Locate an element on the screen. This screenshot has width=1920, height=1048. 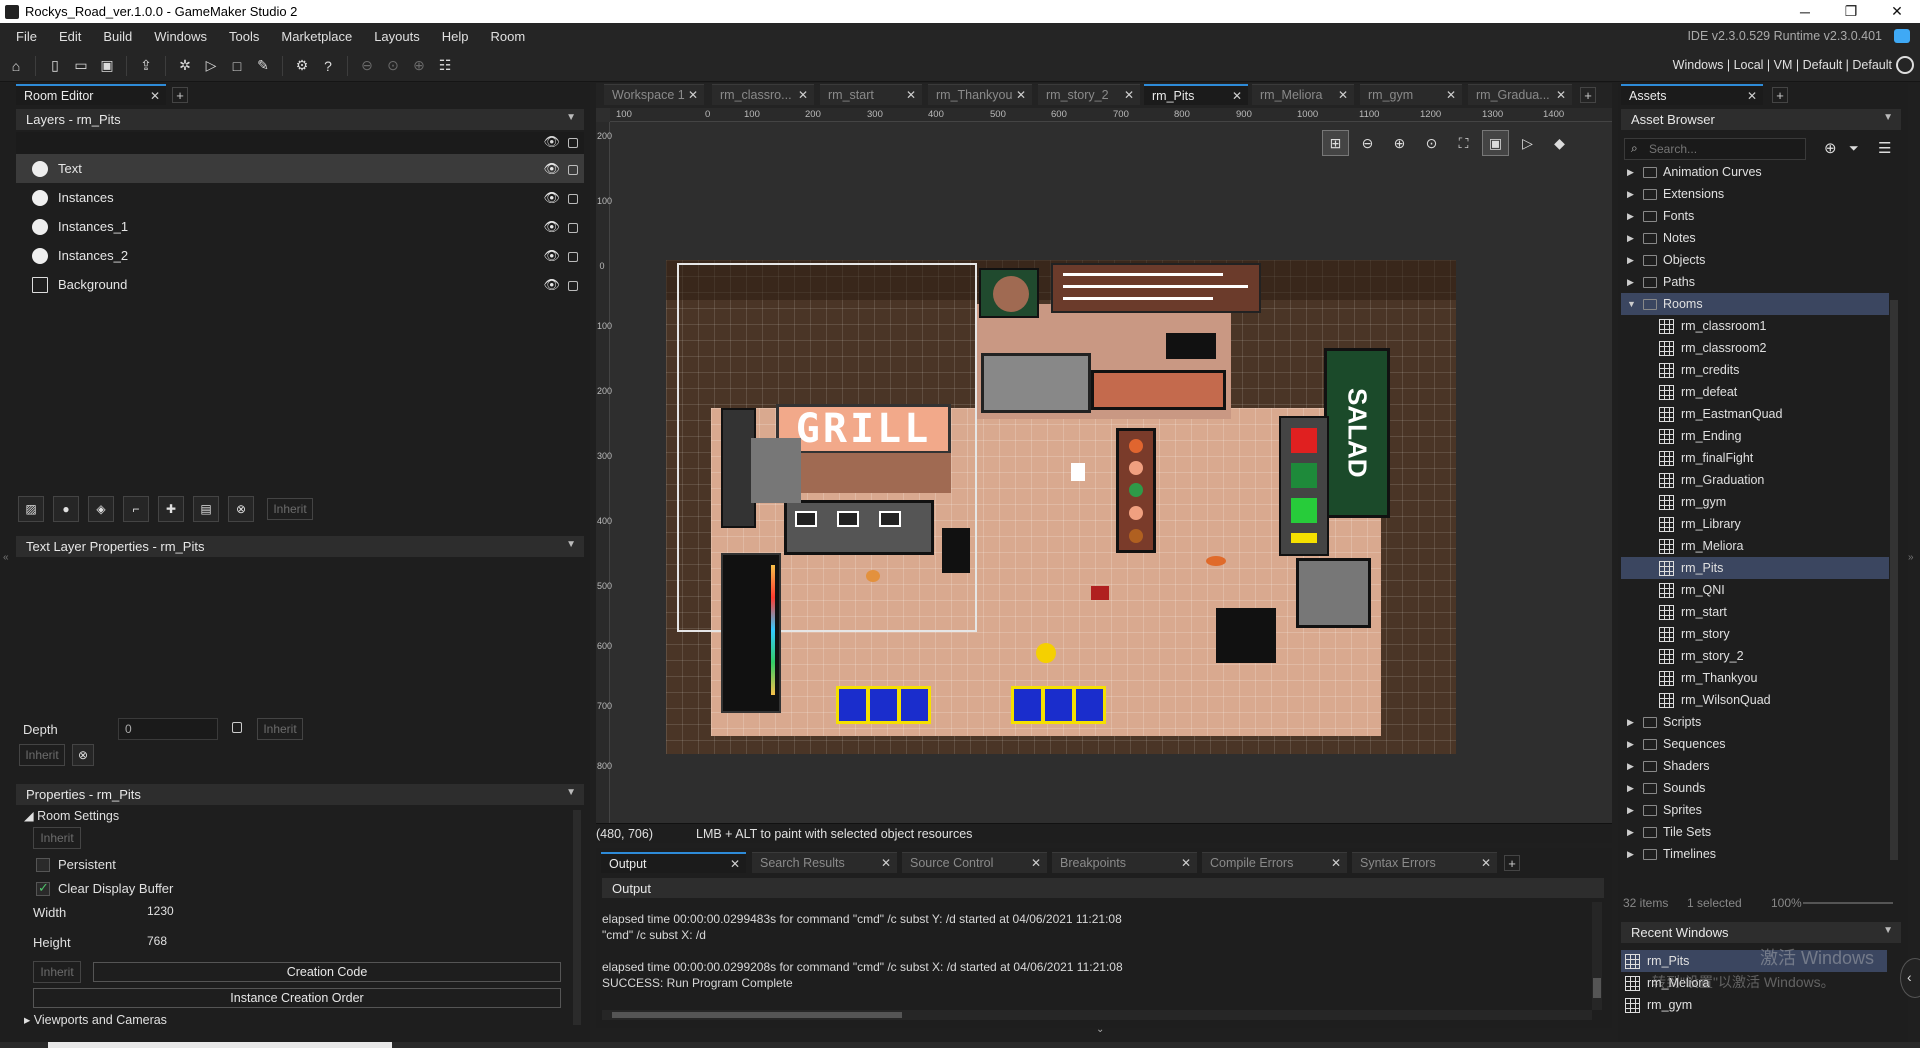
tab-compile-errors: Compile Errors ✕ is located at coordinates (1274, 862).